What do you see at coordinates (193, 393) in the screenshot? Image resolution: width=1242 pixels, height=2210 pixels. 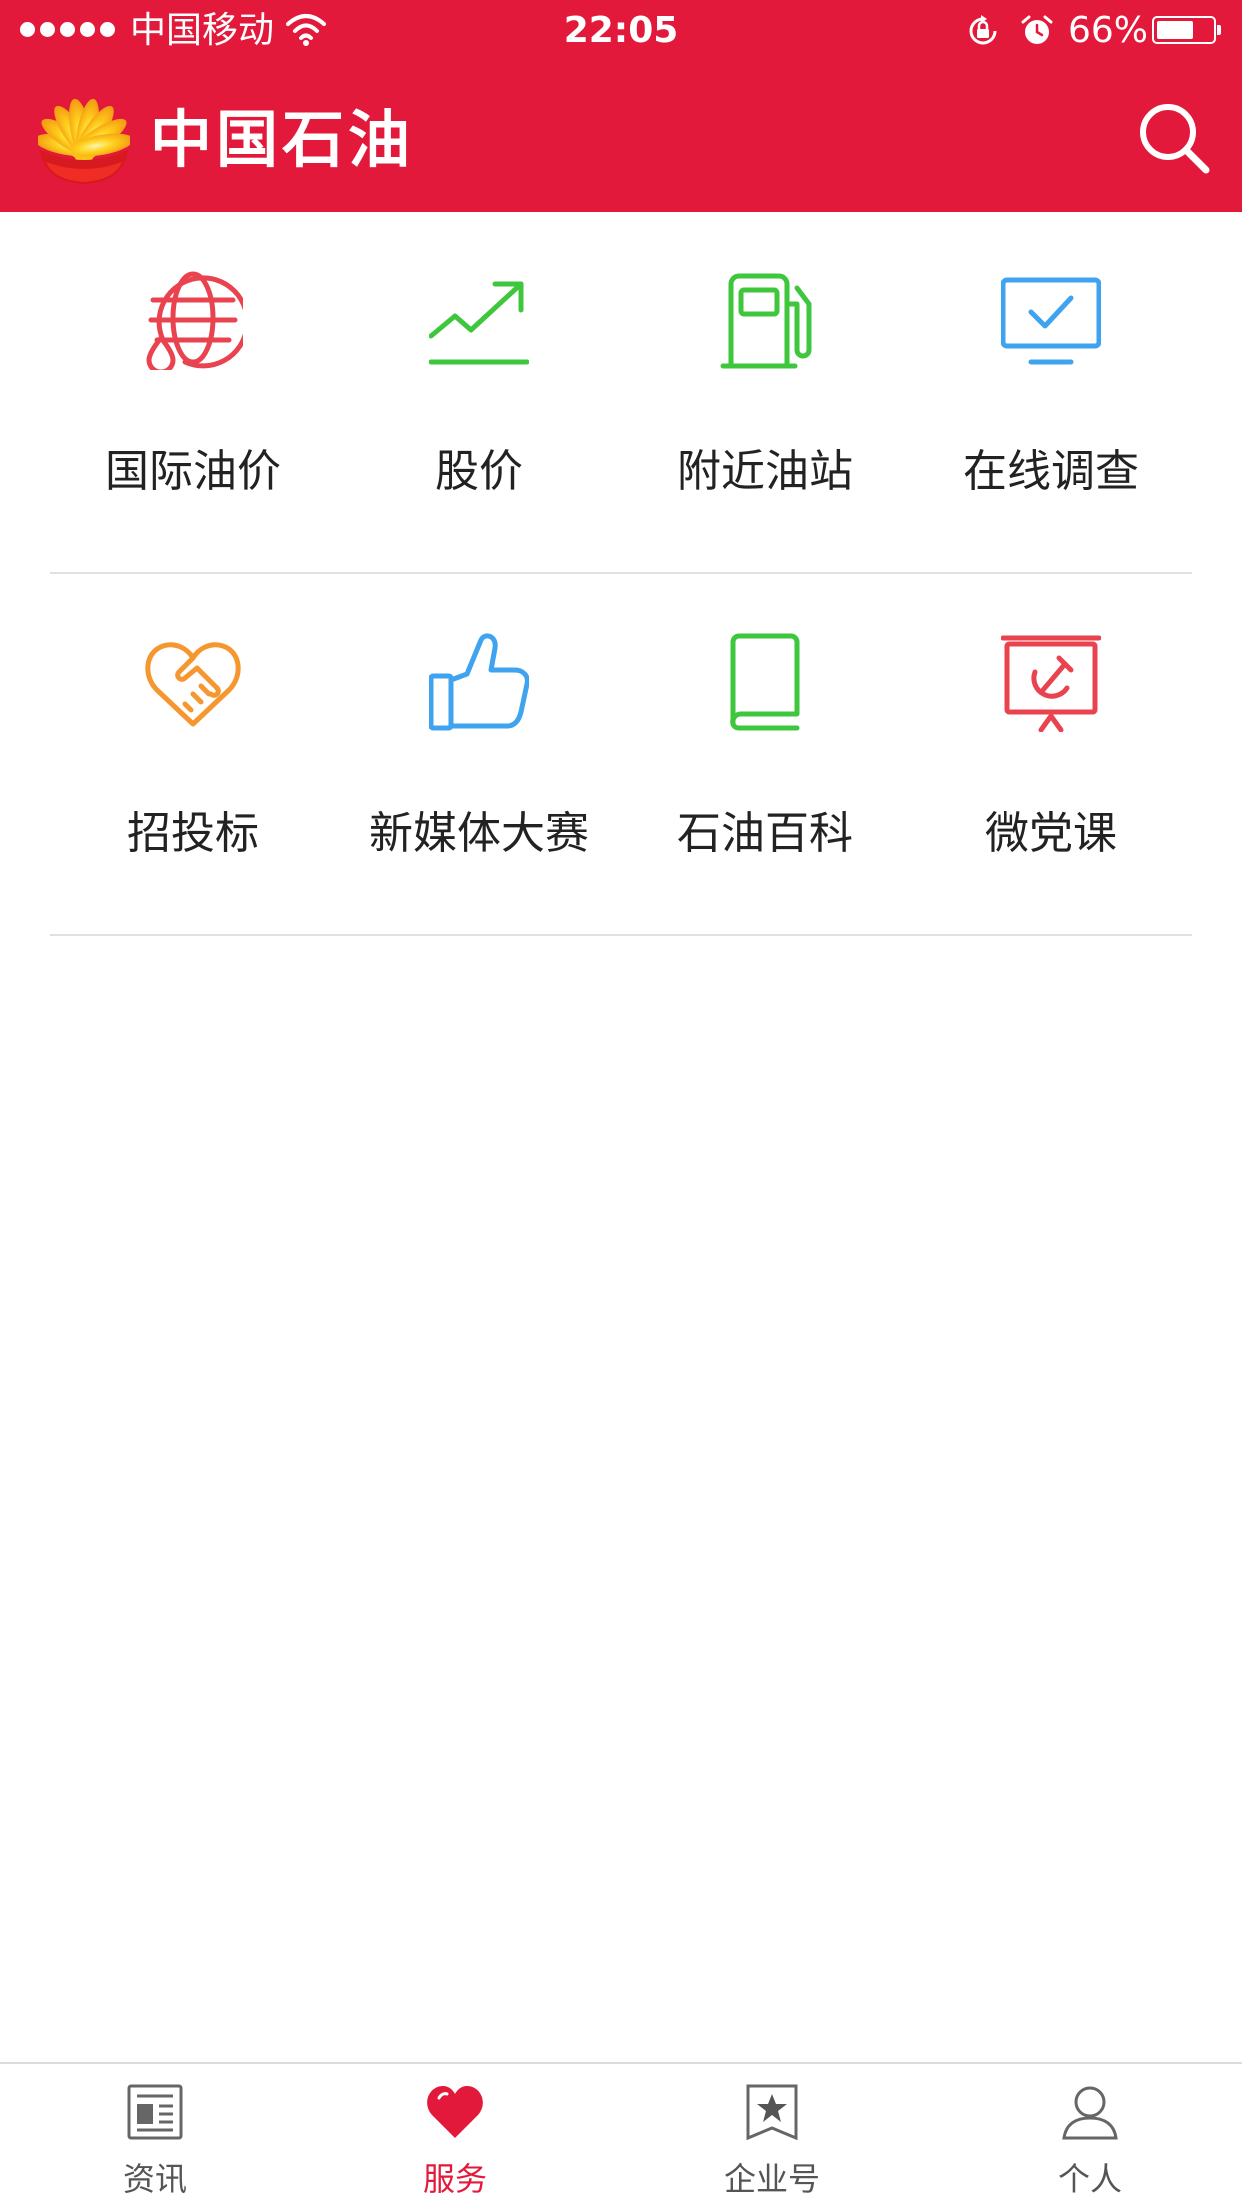 I see `service-intl-oil-price: 国际油价` at bounding box center [193, 393].